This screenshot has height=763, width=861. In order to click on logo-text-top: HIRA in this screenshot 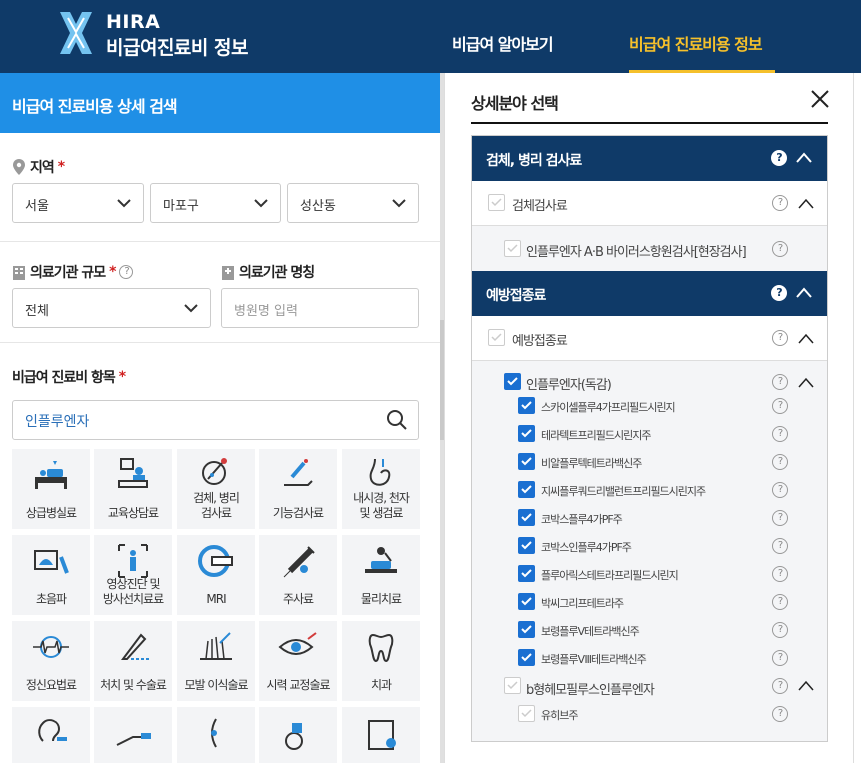, I will do `click(133, 22)`.